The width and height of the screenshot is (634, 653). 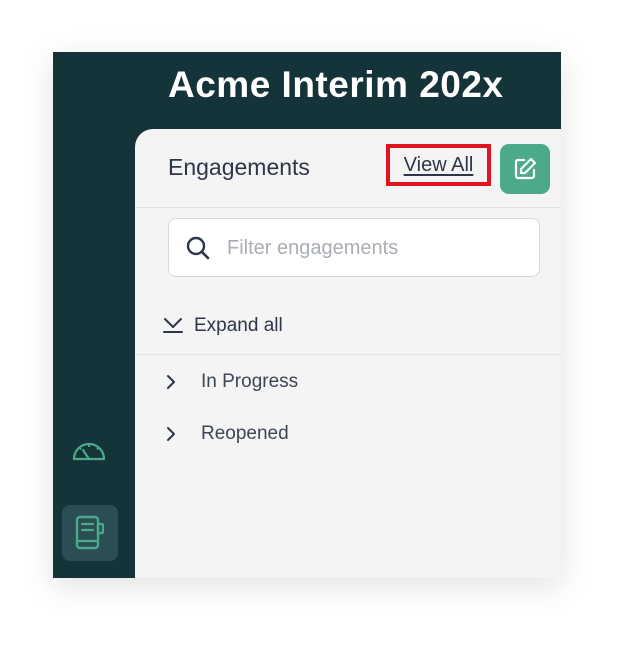 I want to click on group-reopened: Reopened, so click(x=227, y=434).